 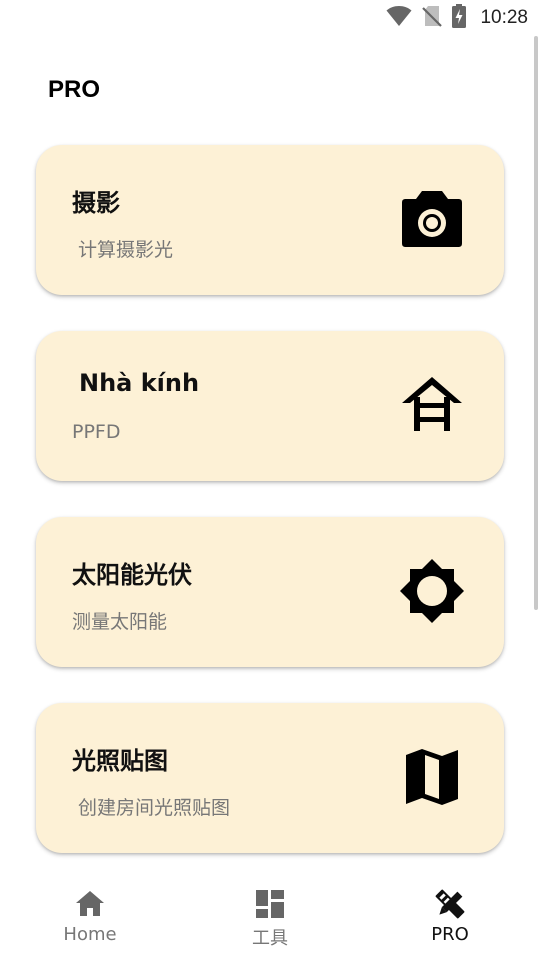 I want to click on bottom-navigation: Home 工具 PRO, so click(x=270, y=912).